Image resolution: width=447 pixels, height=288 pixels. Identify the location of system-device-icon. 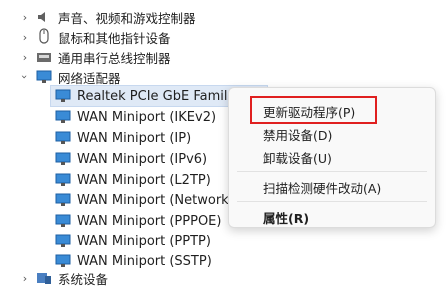
(44, 278).